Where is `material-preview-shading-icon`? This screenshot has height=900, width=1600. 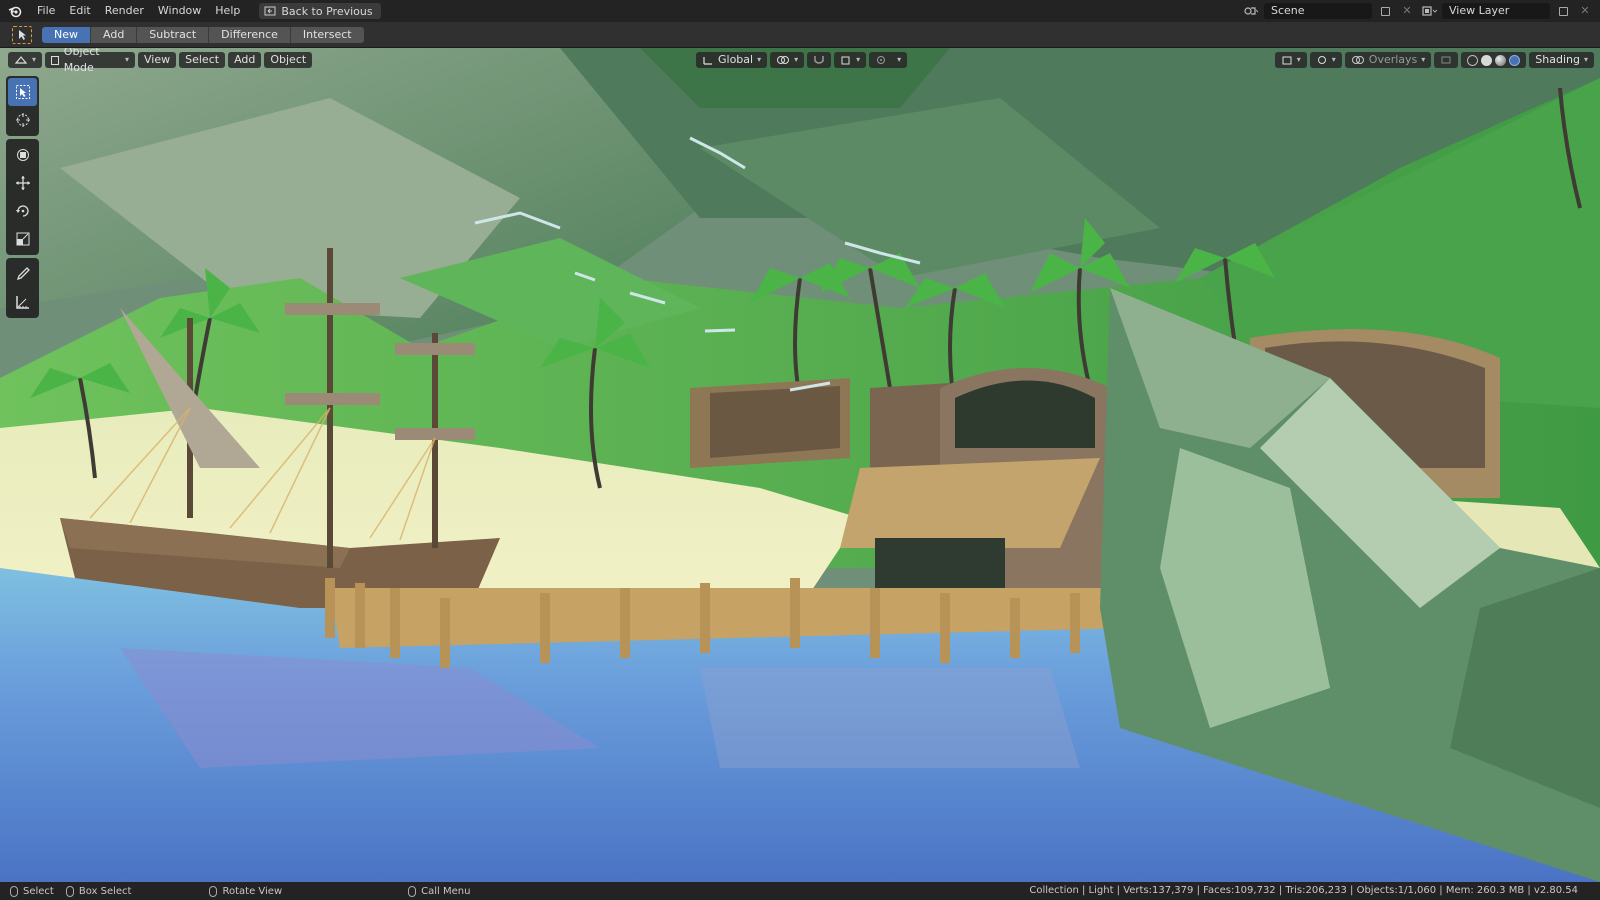
material-preview-shading-icon is located at coordinates (1501, 60).